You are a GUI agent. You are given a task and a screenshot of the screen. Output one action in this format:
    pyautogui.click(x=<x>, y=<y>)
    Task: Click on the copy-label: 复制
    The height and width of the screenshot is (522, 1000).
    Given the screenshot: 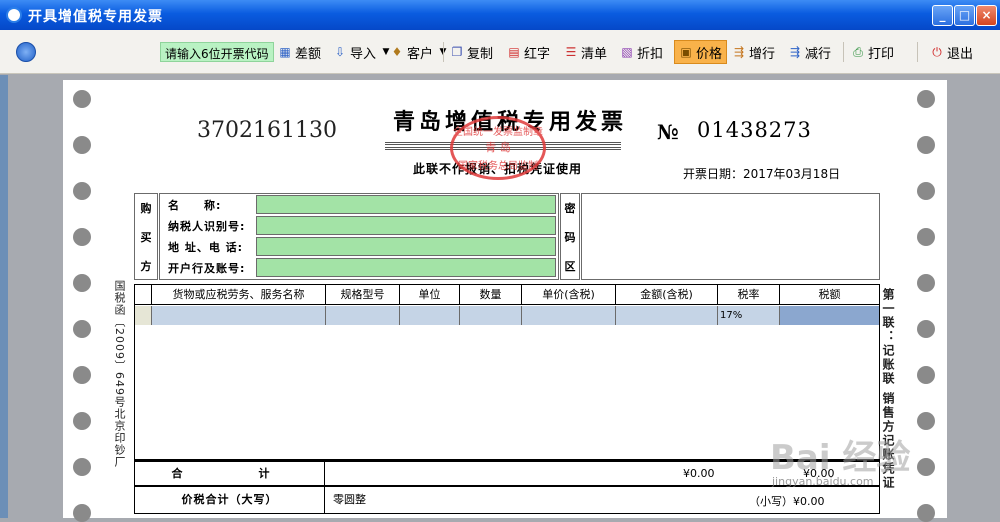 What is the action you would take?
    pyautogui.click(x=480, y=54)
    